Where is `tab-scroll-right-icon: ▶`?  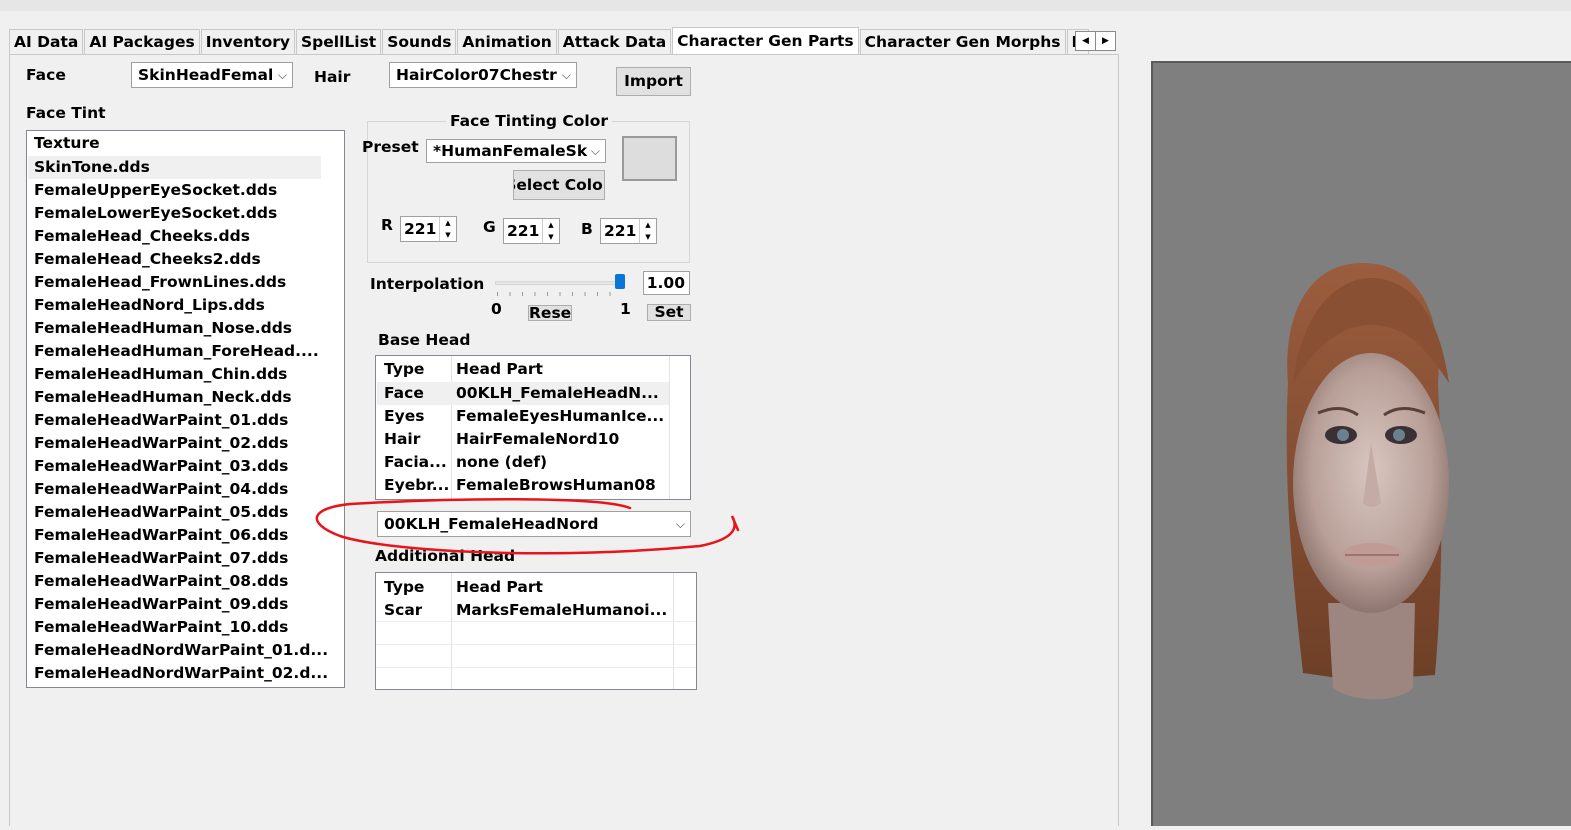 tab-scroll-right-icon: ▶ is located at coordinates (1105, 41).